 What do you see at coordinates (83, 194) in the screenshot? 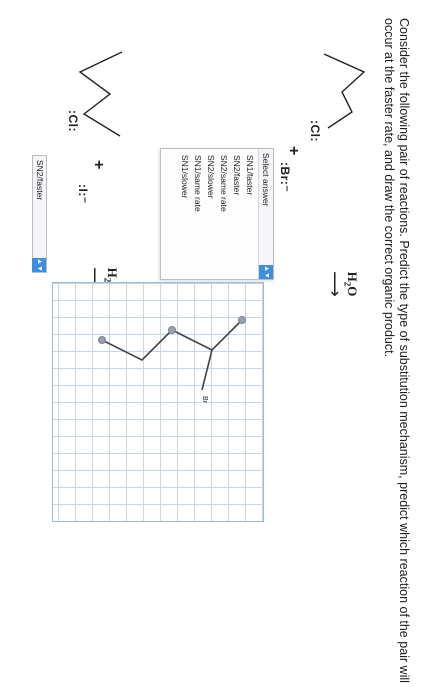
I see `reaction2-nucleophile: :I:⁻` at bounding box center [83, 194].